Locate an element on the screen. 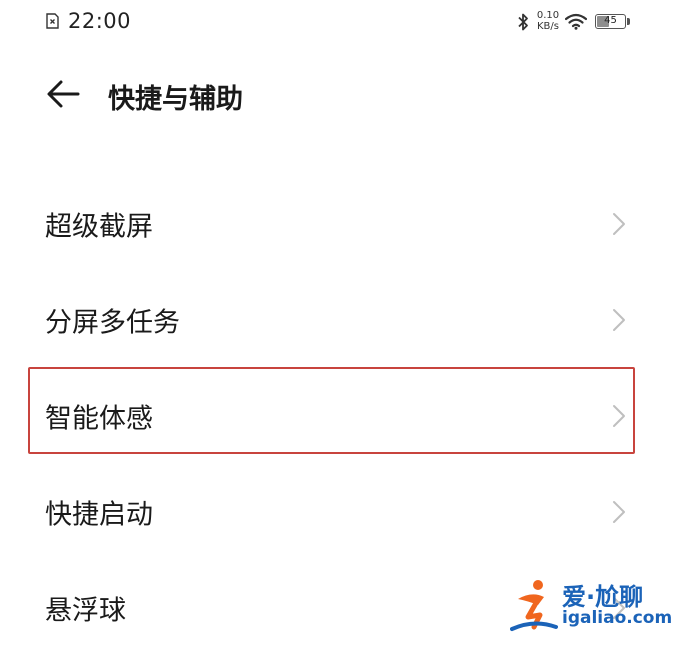 This screenshot has height=654, width=675. network-speed: 0.10 KB/s is located at coordinates (548, 21).